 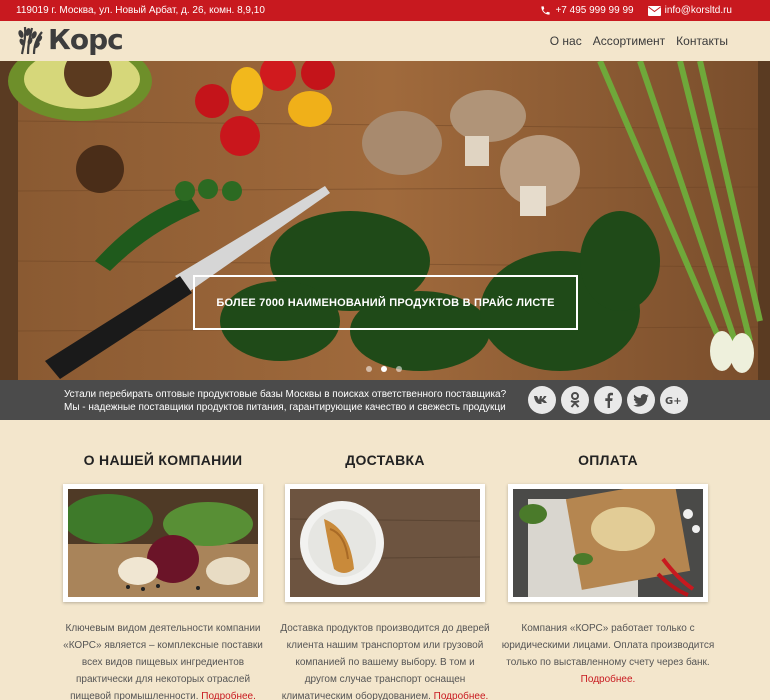 I want to click on phone-icon, so click(x=546, y=10).